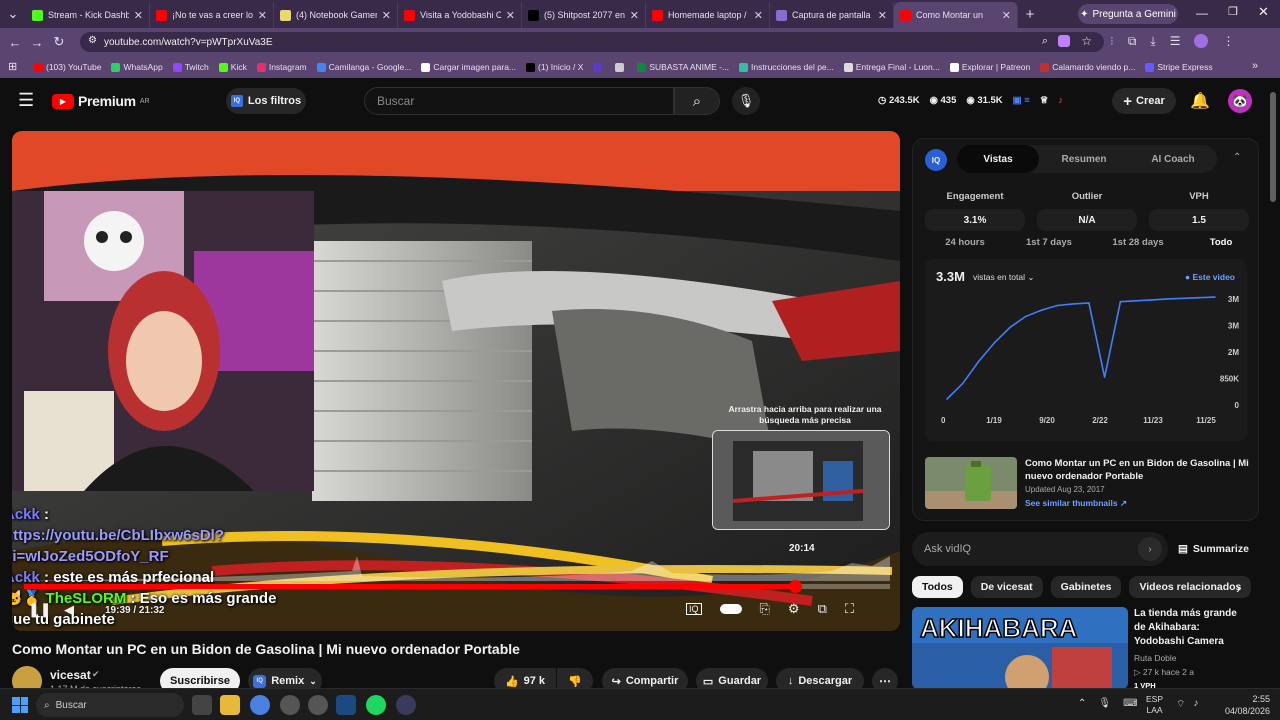  What do you see at coordinates (59, 42) in the screenshot?
I see `reload-icon: ↻` at bounding box center [59, 42].